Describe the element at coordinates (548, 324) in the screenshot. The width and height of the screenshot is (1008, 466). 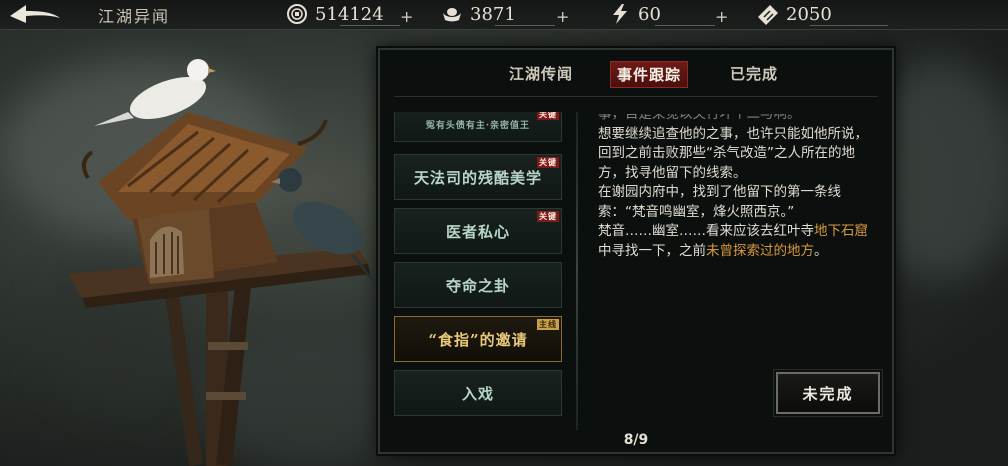
I see `main-quest-badge: 主线` at that location.